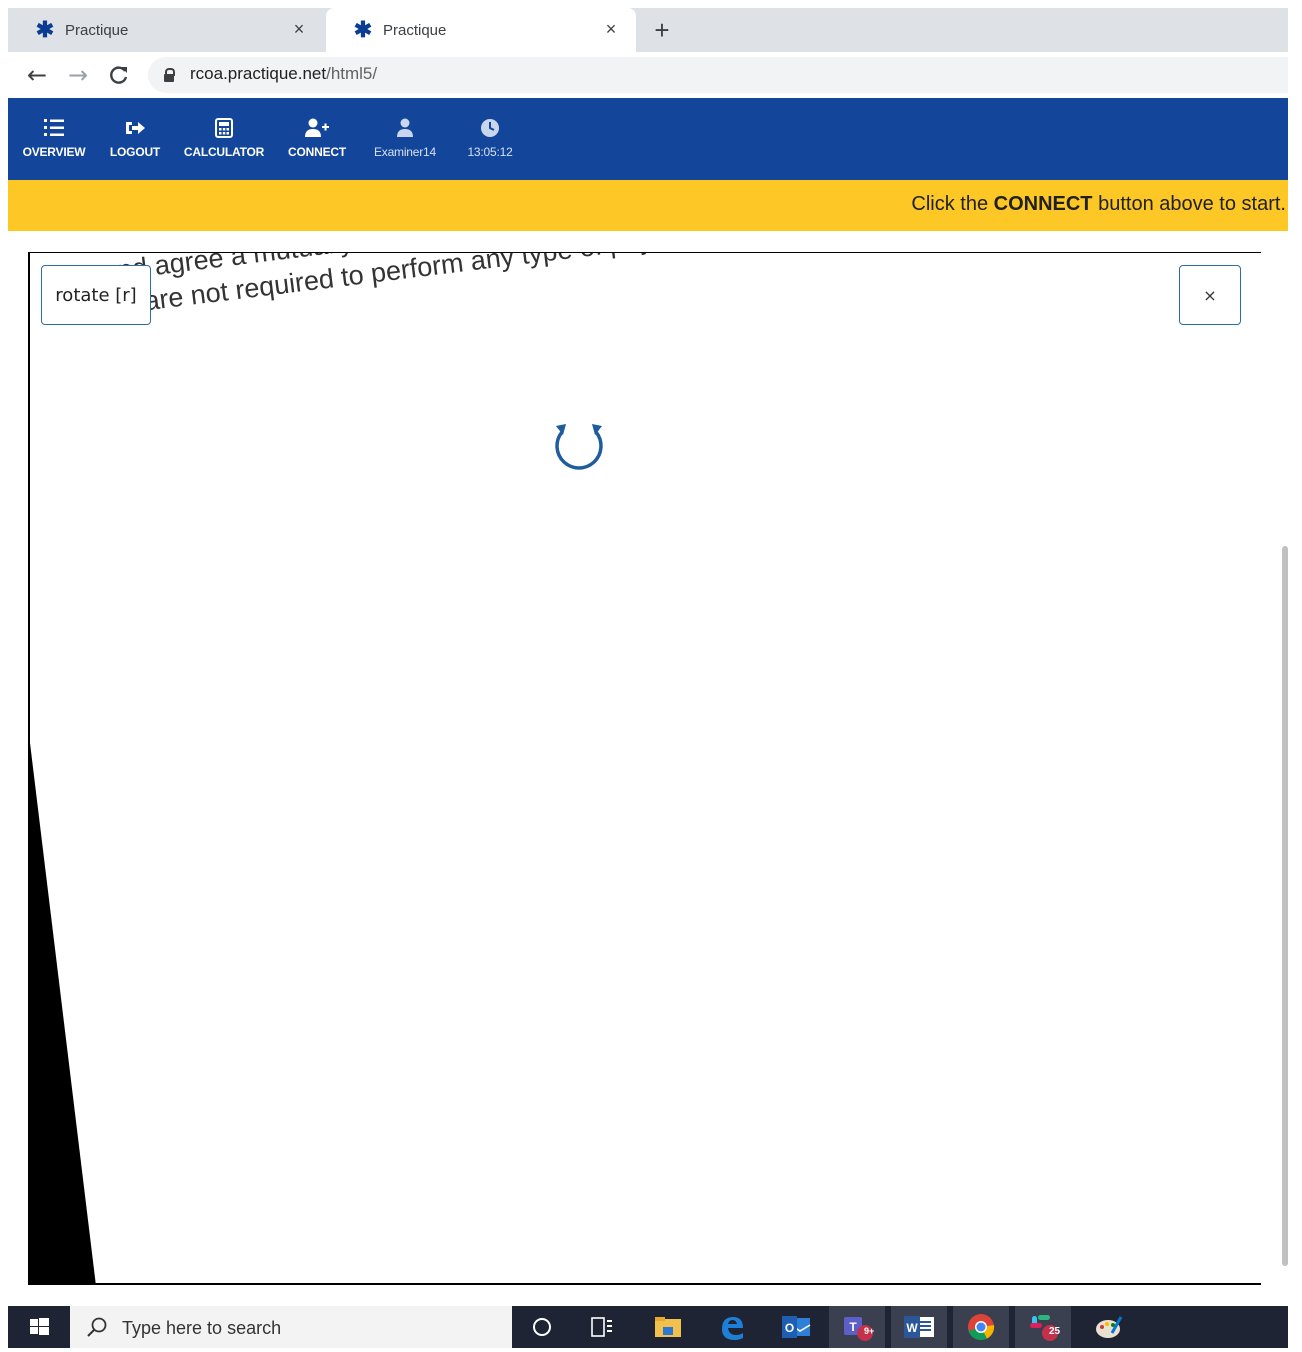  Describe the element at coordinates (1043, 1327) in the screenshot. I see `slack-icon: 25` at that location.